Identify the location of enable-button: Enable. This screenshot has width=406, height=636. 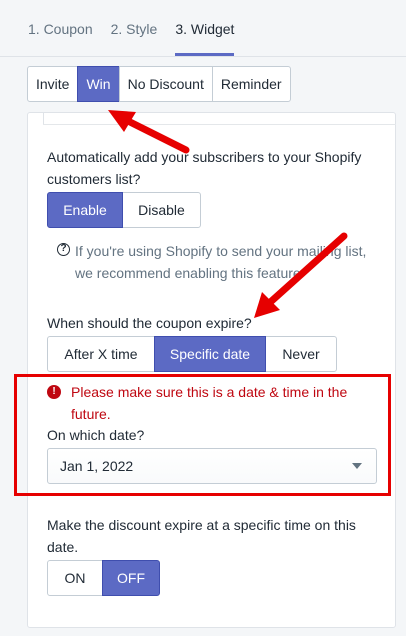
(85, 210).